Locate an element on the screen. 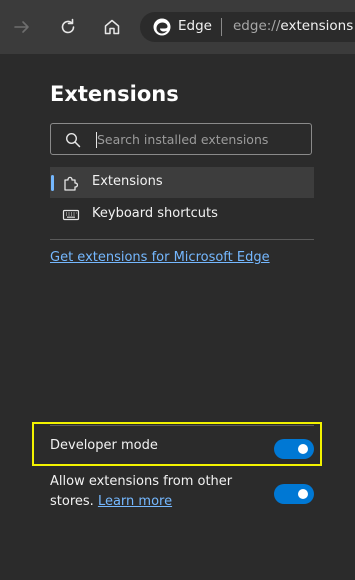 Image resolution: width=355 pixels, height=580 pixels. active-indicator is located at coordinates (52, 183).